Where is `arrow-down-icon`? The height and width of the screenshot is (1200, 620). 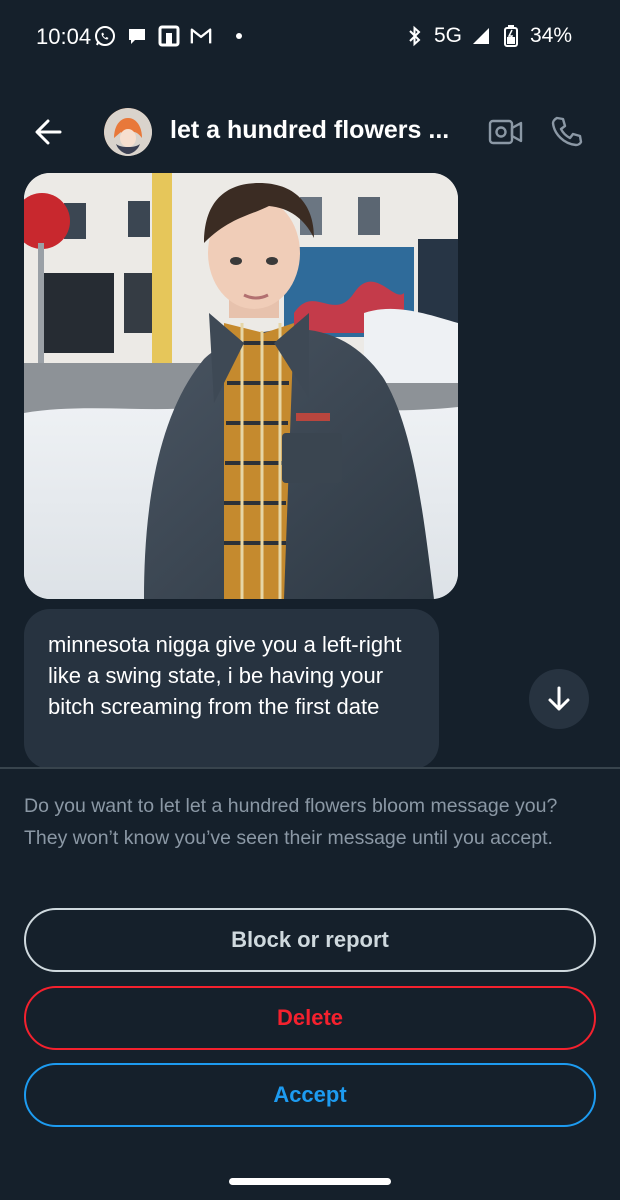 arrow-down-icon is located at coordinates (559, 698).